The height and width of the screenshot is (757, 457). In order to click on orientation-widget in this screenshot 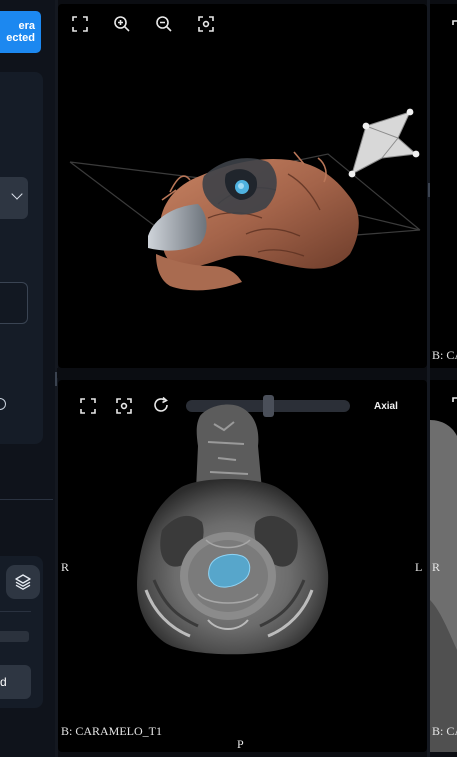, I will do `click(384, 143)`.